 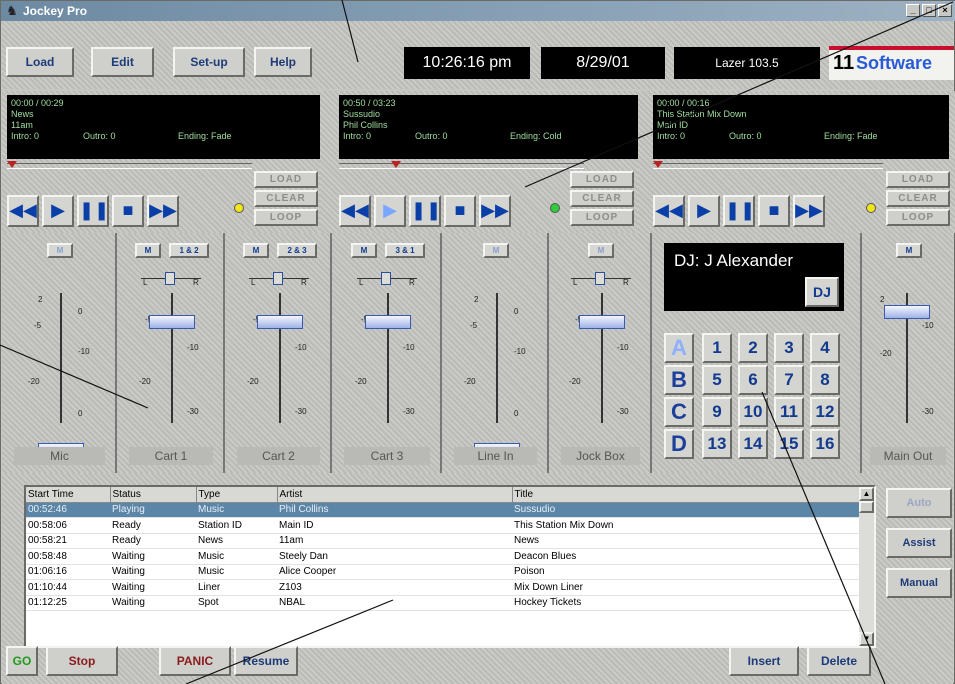 What do you see at coordinates (717, 412) in the screenshot?
I see `cart-9-button: 9` at bounding box center [717, 412].